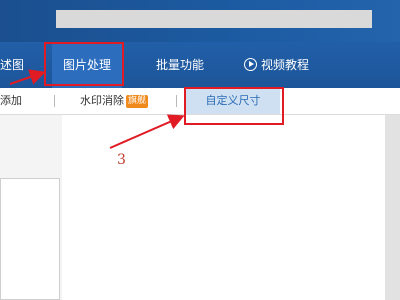  I want to click on step-number-label: 3, so click(121, 160).